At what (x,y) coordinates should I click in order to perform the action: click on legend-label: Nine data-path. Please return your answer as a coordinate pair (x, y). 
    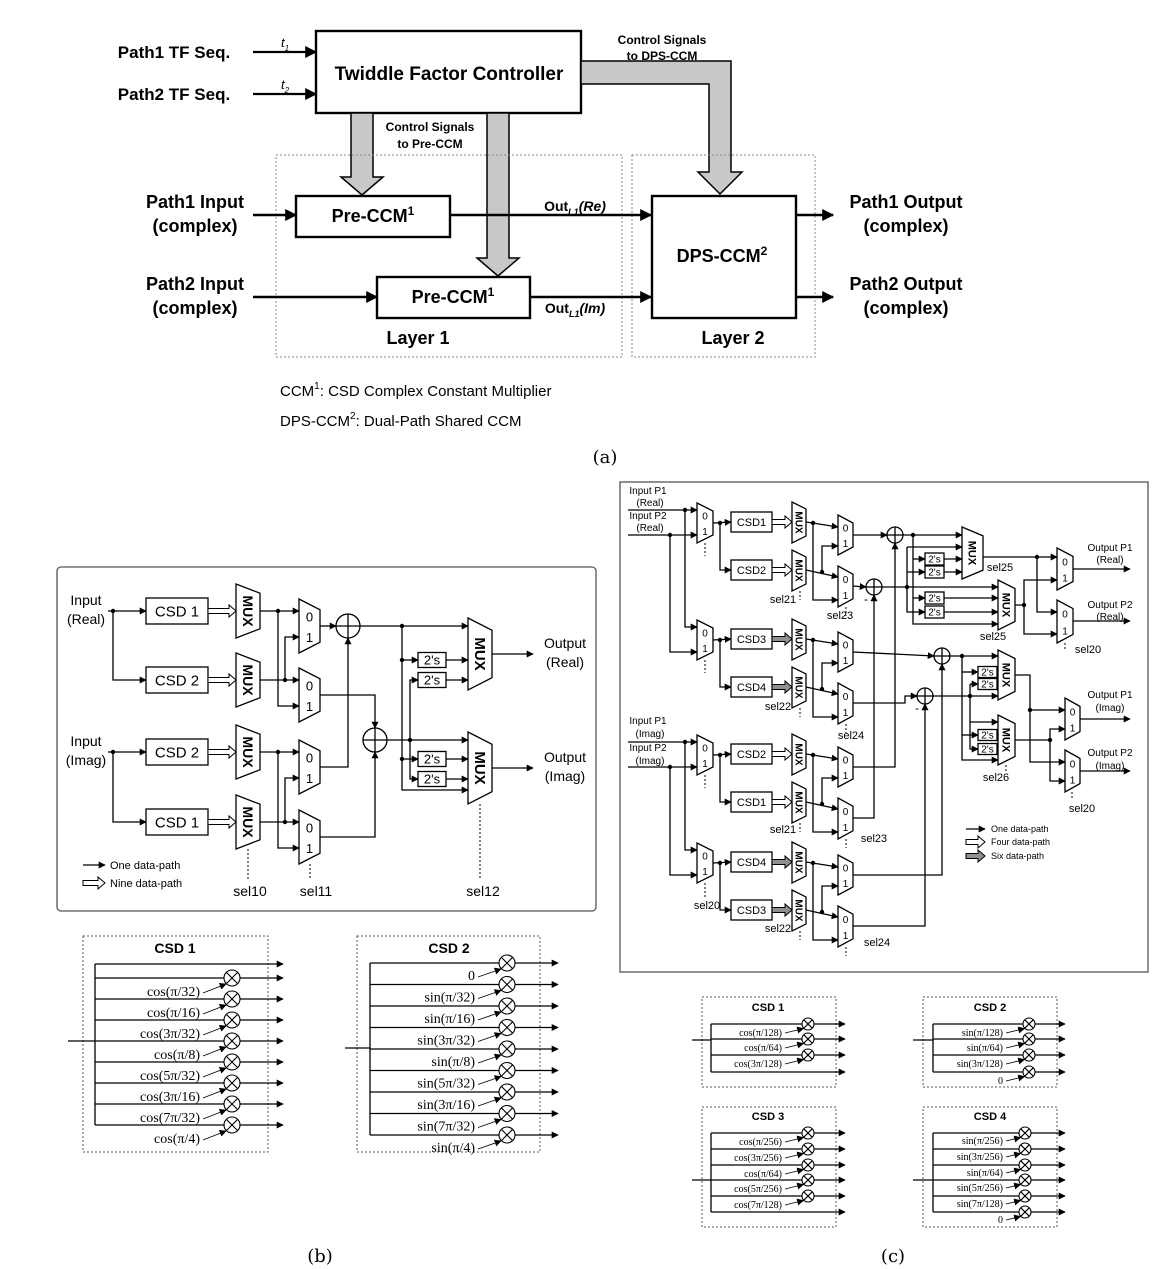
    Looking at the image, I should click on (146, 884).